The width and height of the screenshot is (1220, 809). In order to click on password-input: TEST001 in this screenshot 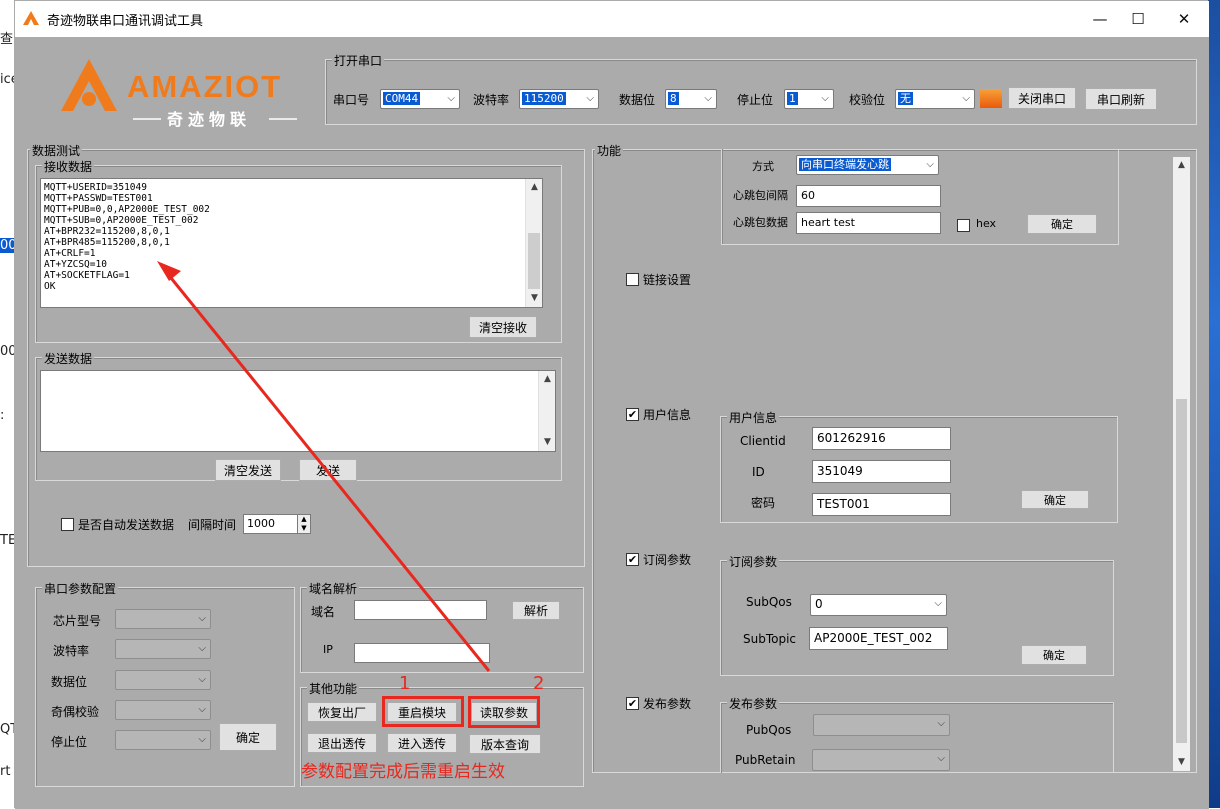, I will do `click(881, 504)`.